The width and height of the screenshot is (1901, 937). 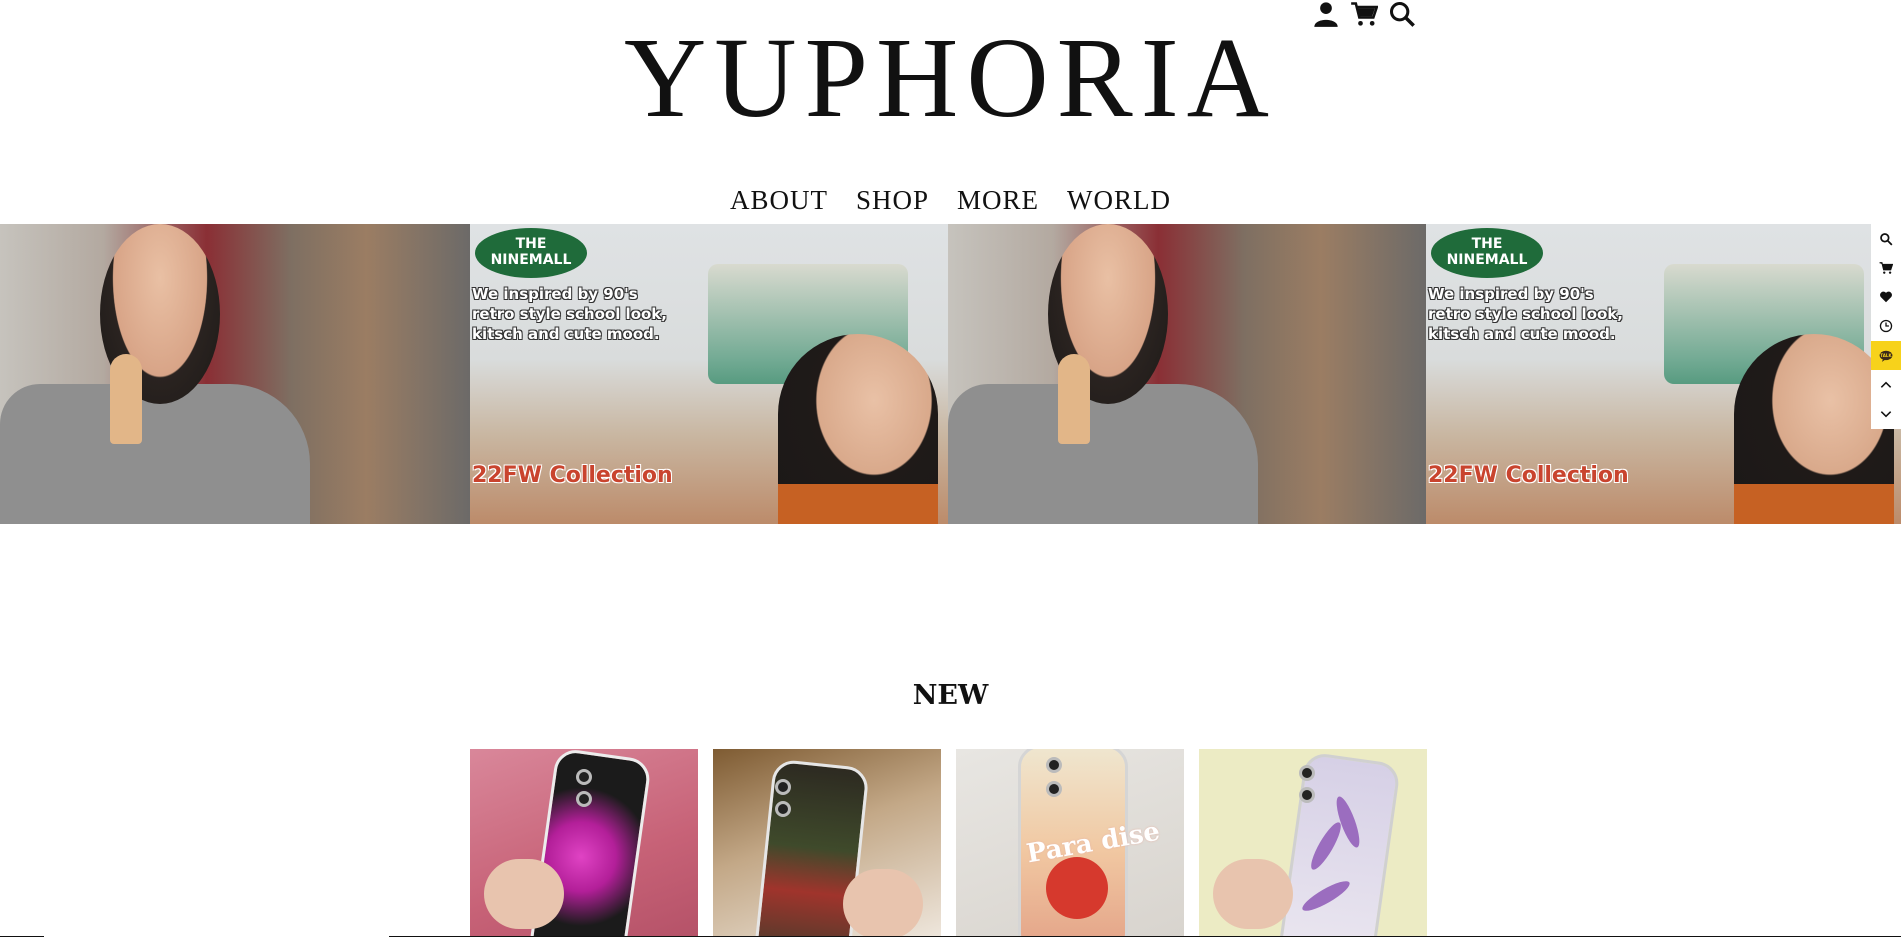 I want to click on arrow-up-icon, so click(x=1886, y=384).